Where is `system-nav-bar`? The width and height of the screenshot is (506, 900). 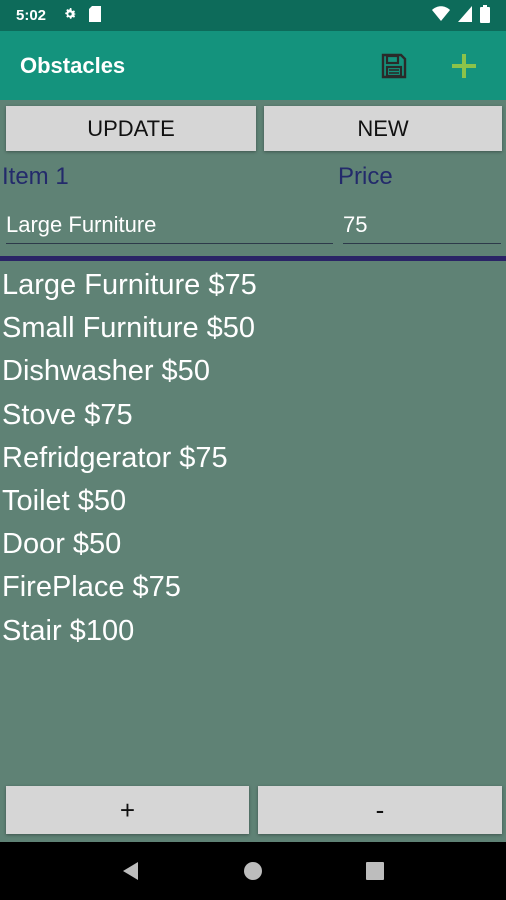 system-nav-bar is located at coordinates (253, 871).